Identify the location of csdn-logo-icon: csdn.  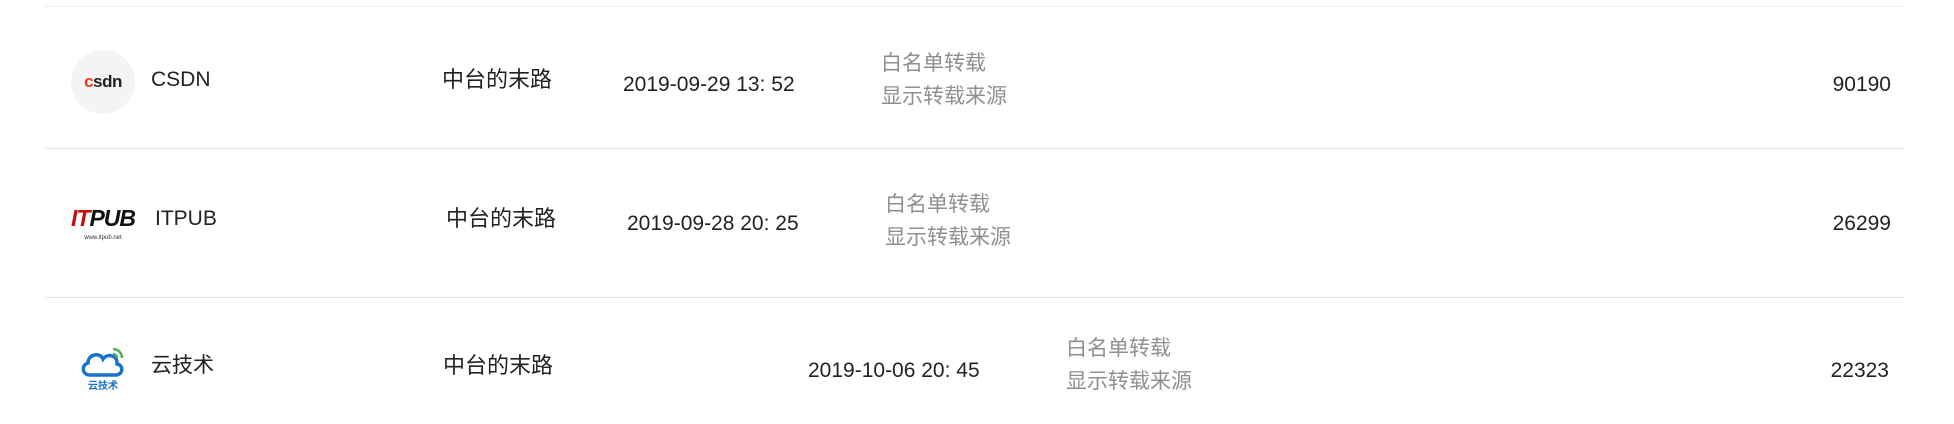
(103, 82).